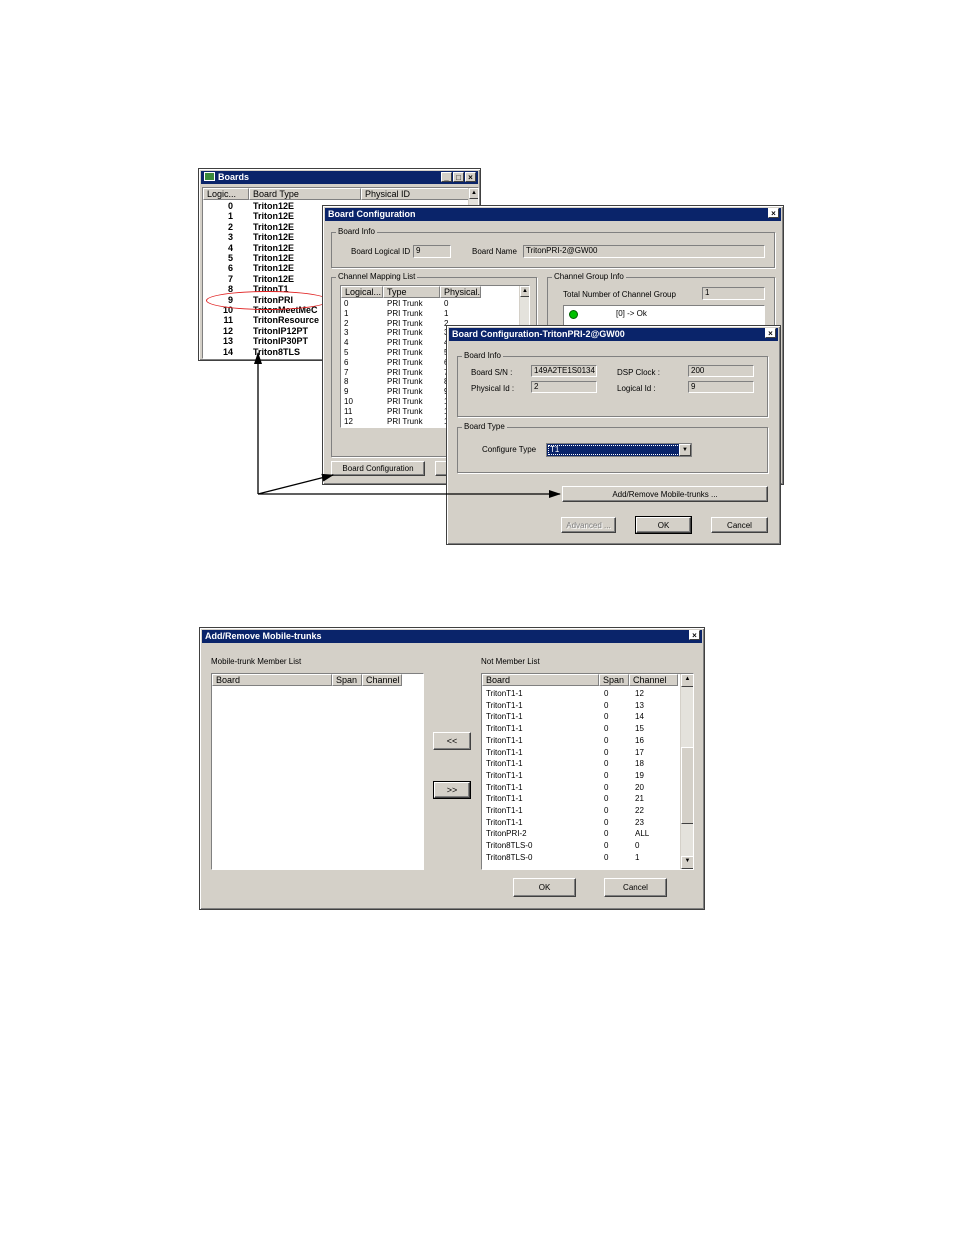 This screenshot has height=1235, width=954. I want to click on board-type-cell: TritonResource, so click(286, 320).